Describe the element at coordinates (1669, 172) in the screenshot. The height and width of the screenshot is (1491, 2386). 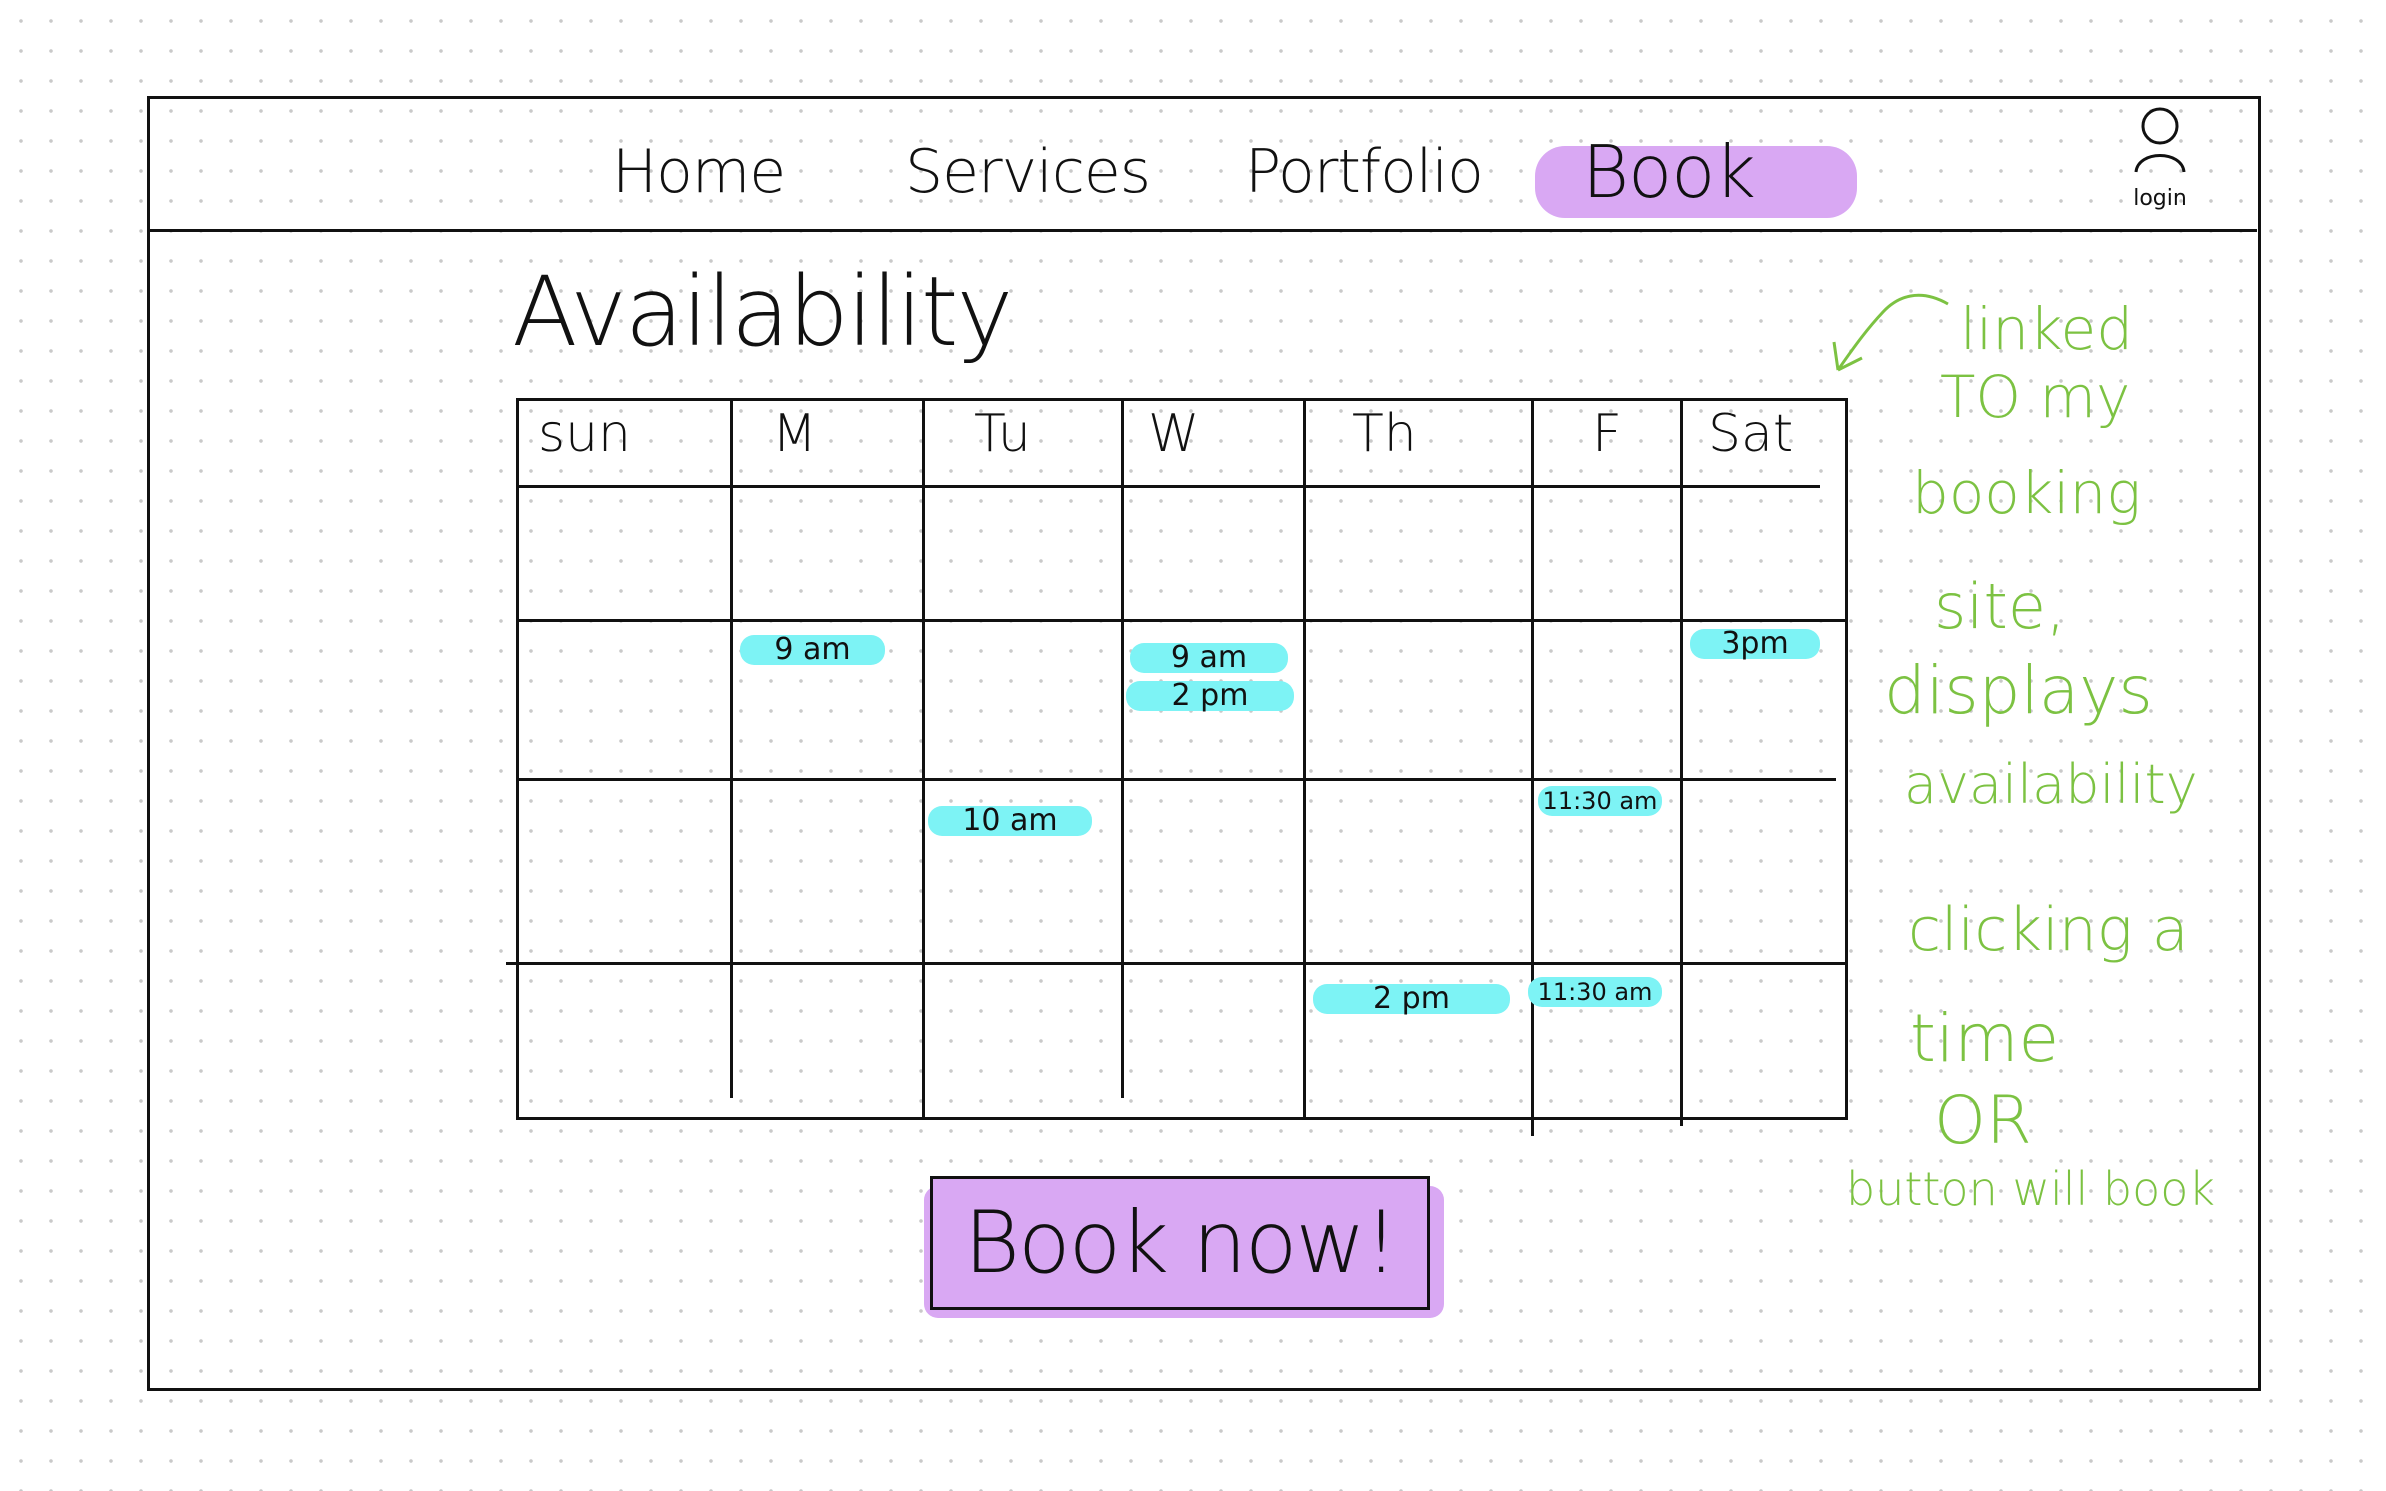
I see `nav-book: Book` at that location.